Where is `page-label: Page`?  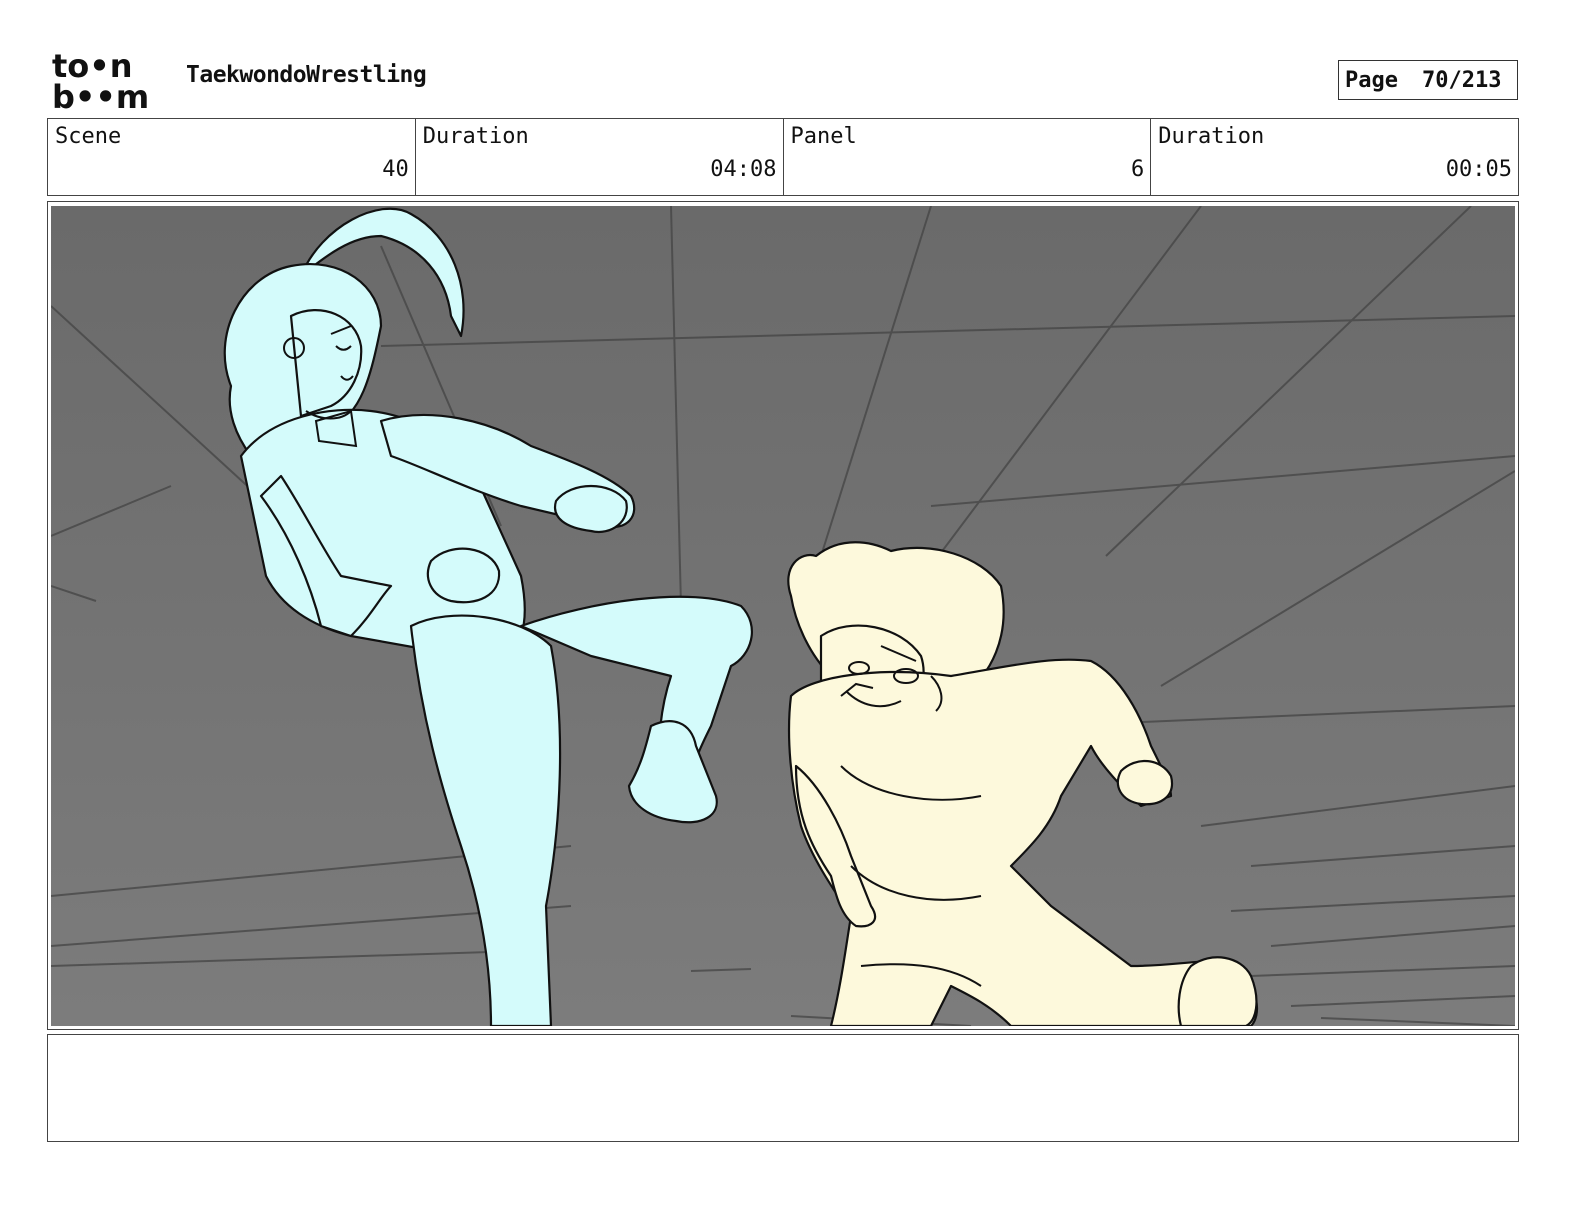
page-label: Page is located at coordinates (1371, 80).